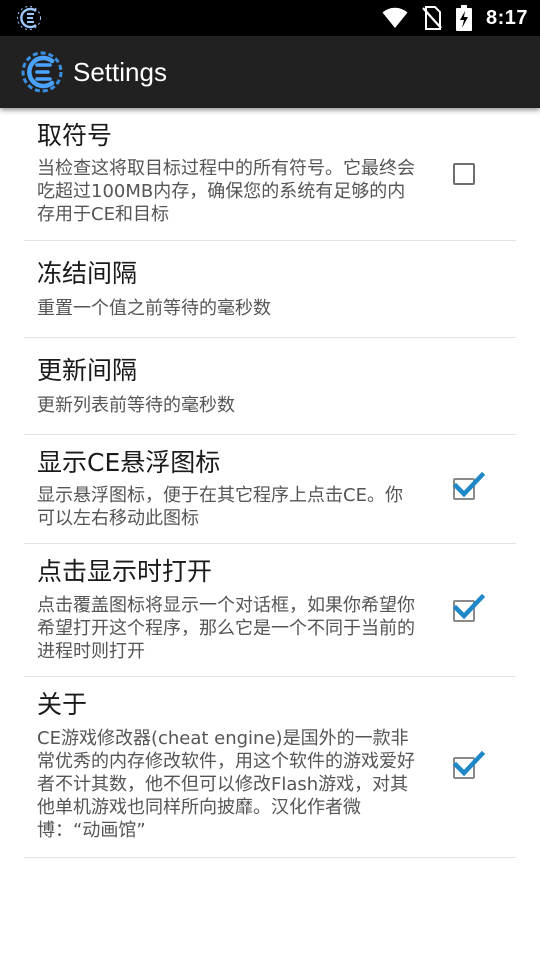 Image resolution: width=540 pixels, height=960 pixels. I want to click on status-bar: 8:17, so click(270, 18).